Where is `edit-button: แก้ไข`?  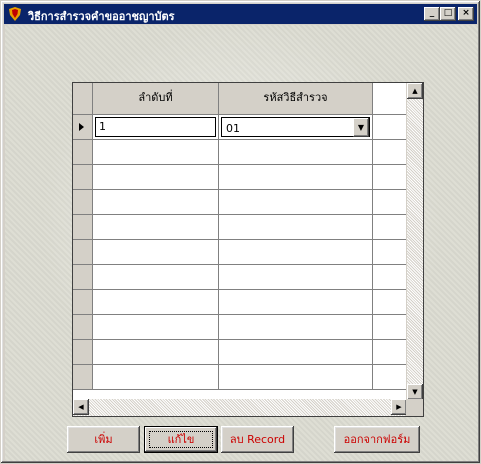
edit-button: แก้ไข is located at coordinates (181, 439).